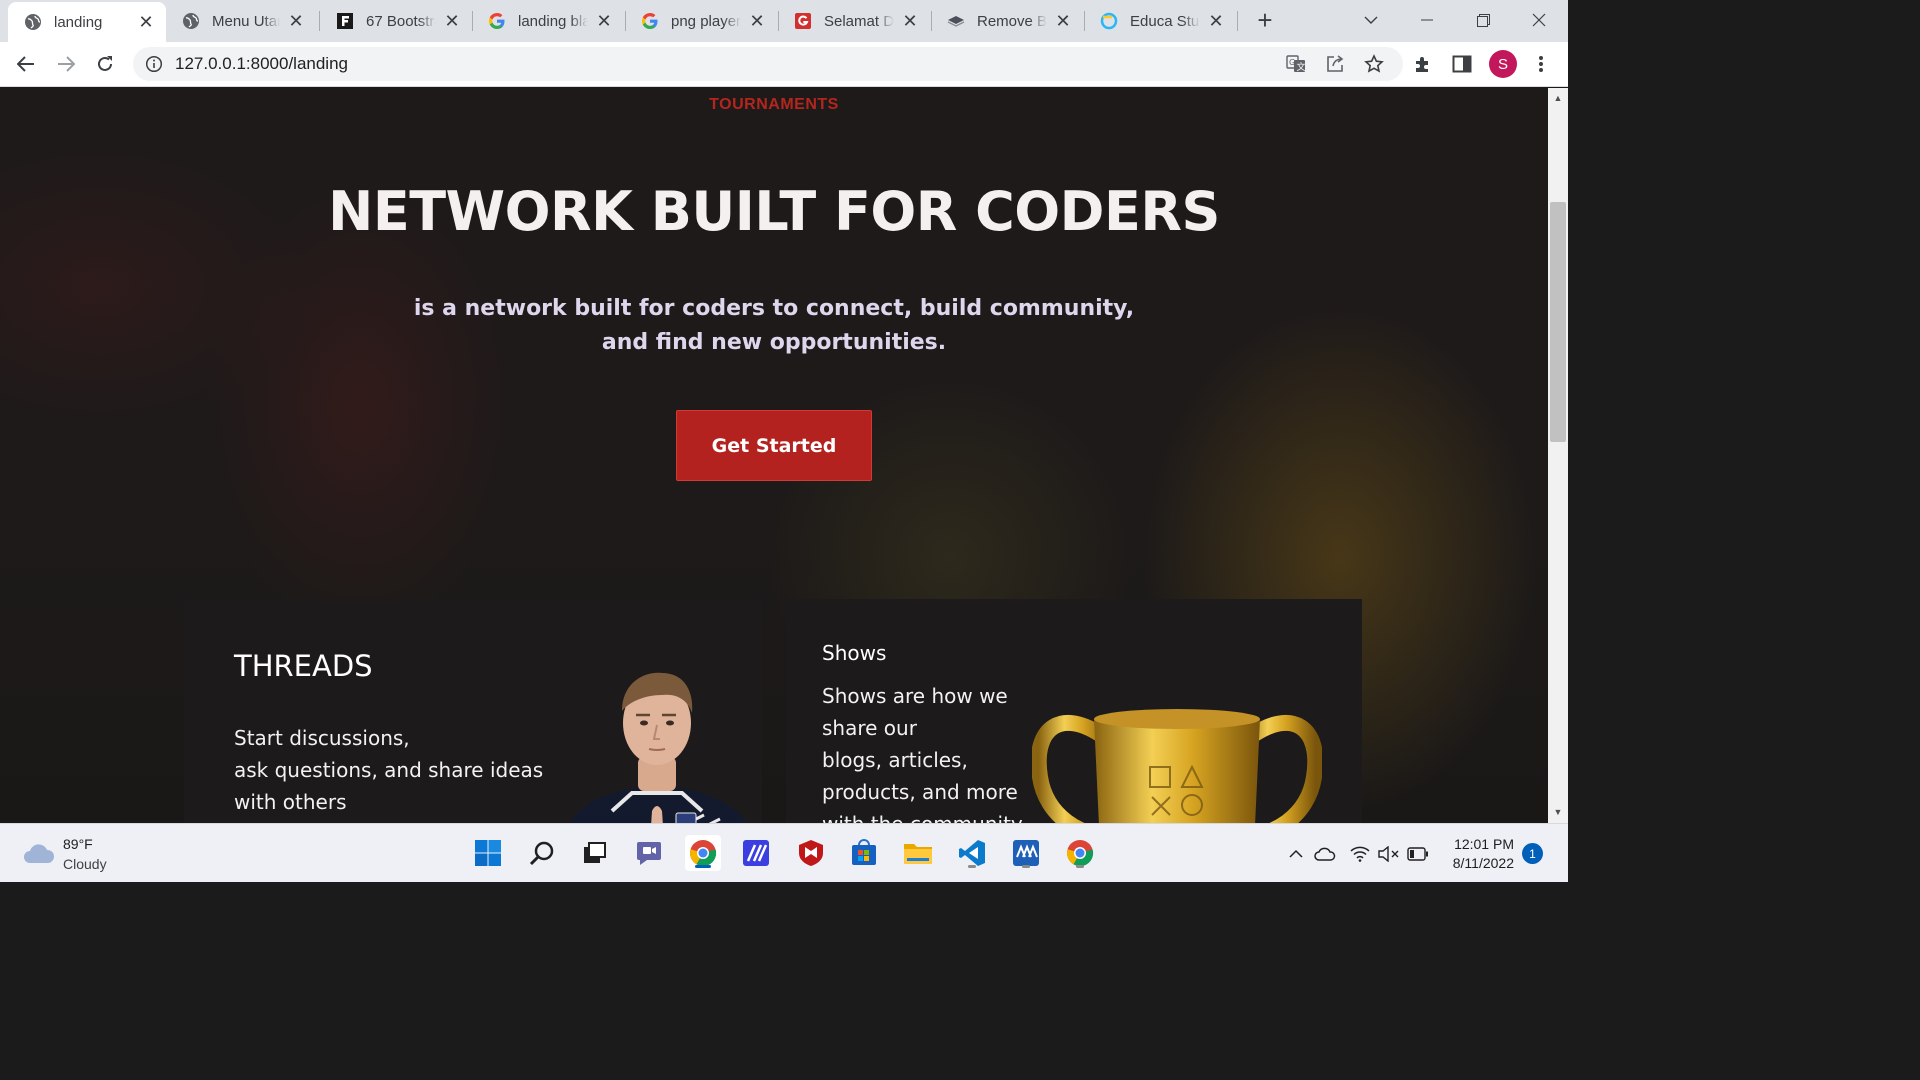  What do you see at coordinates (1026, 853) in the screenshot?
I see `app-blue-icon` at bounding box center [1026, 853].